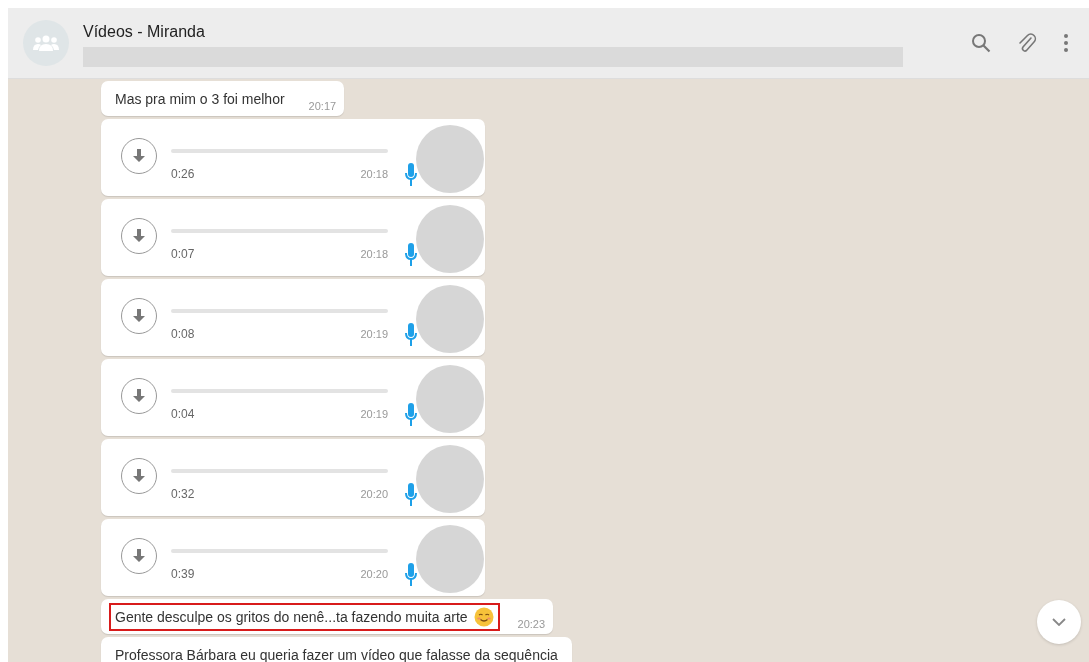  I want to click on message-text: Professora Bárbara eu queria fazer um vídeo que falasse da sequência, so click(336, 654).